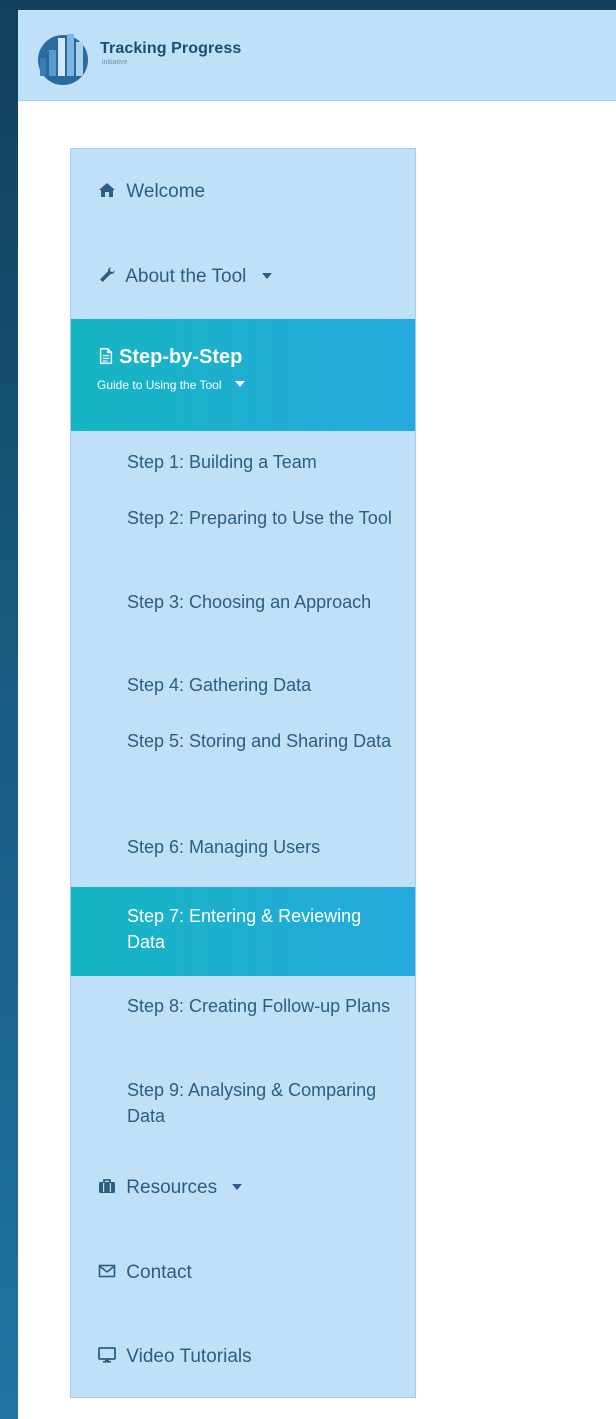 Image resolution: width=616 pixels, height=1419 pixels. What do you see at coordinates (107, 1186) in the screenshot?
I see `briefcase-icon` at bounding box center [107, 1186].